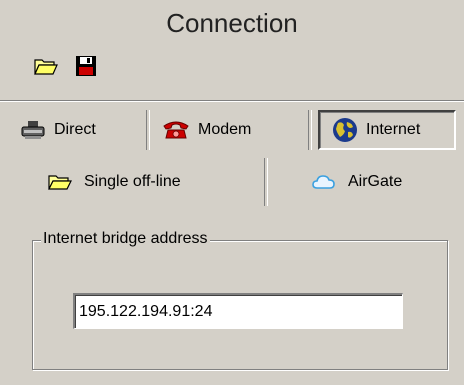  What do you see at coordinates (266, 182) in the screenshot?
I see `subtab-divider` at bounding box center [266, 182].